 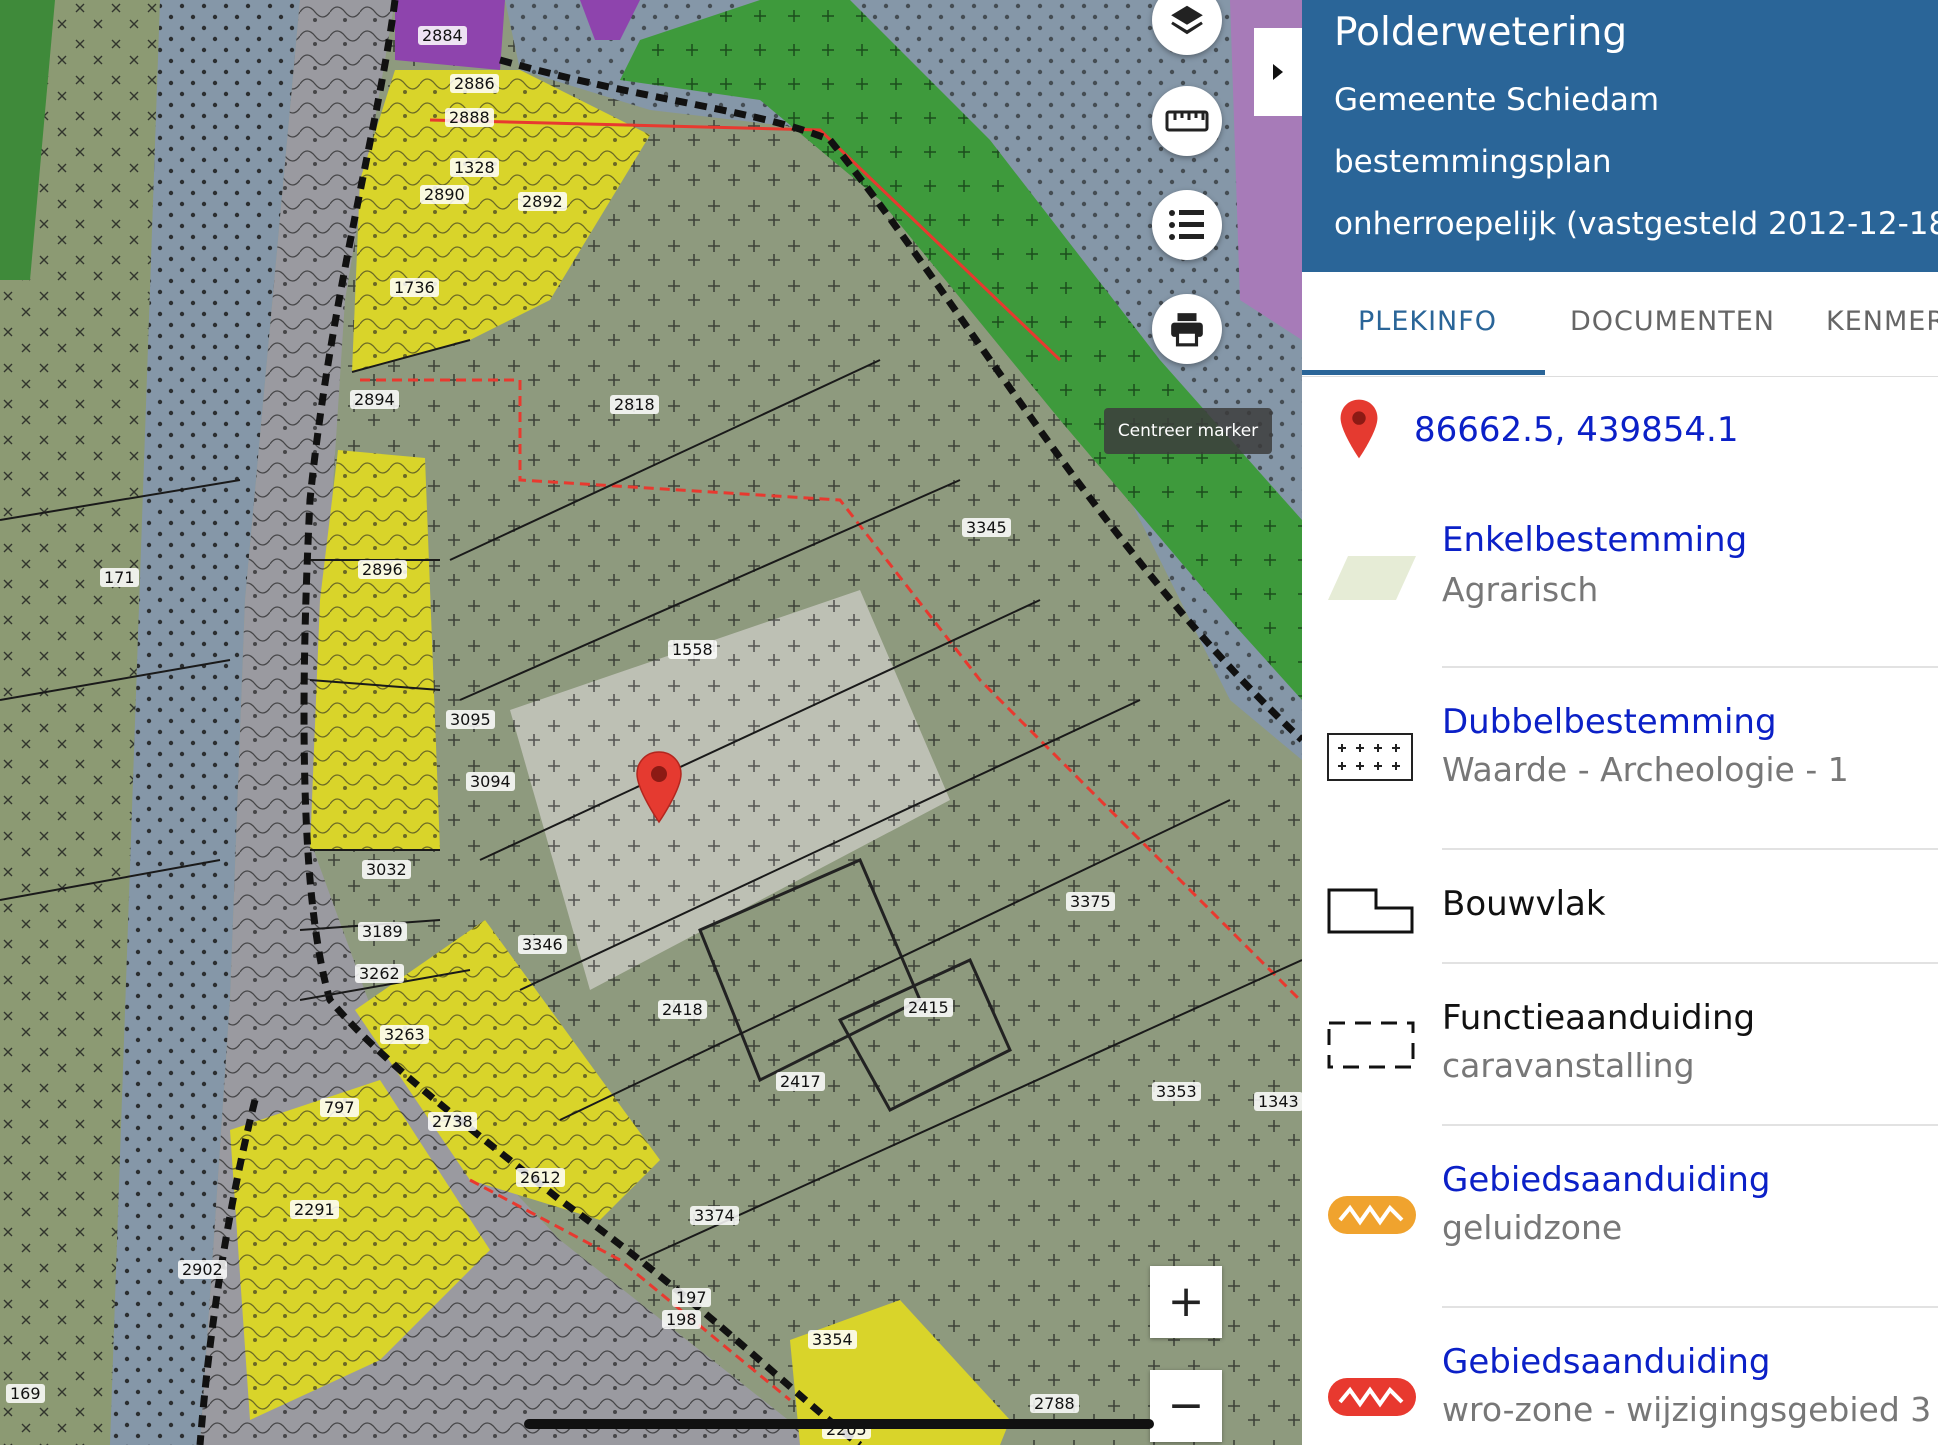 I want to click on parcel-number: 2291, so click(x=314, y=1209).